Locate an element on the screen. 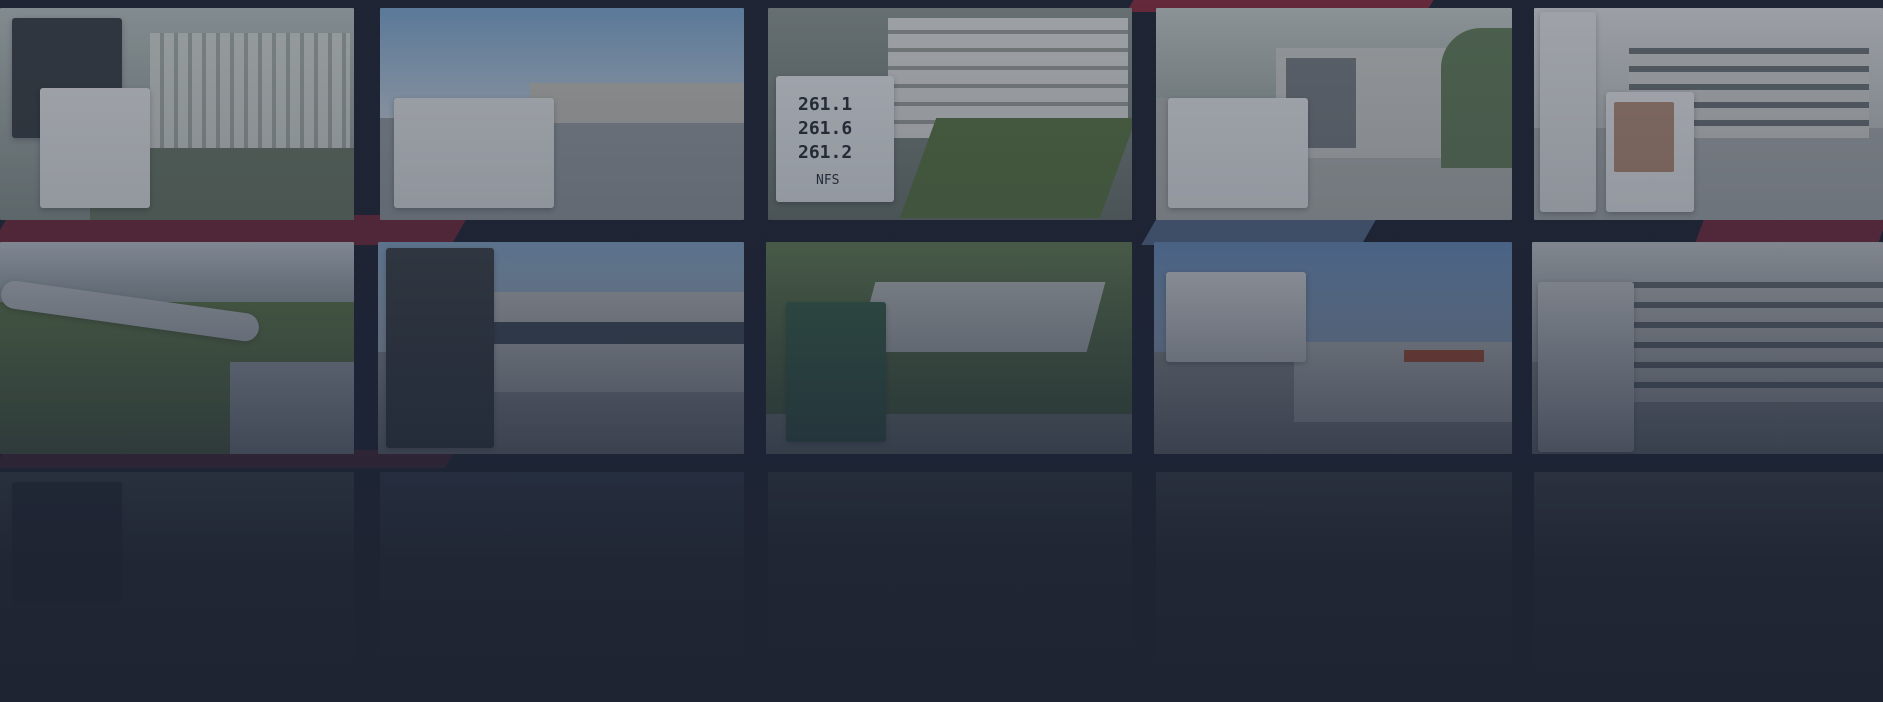  meter-reading-2: 261.6 is located at coordinates (825, 128).